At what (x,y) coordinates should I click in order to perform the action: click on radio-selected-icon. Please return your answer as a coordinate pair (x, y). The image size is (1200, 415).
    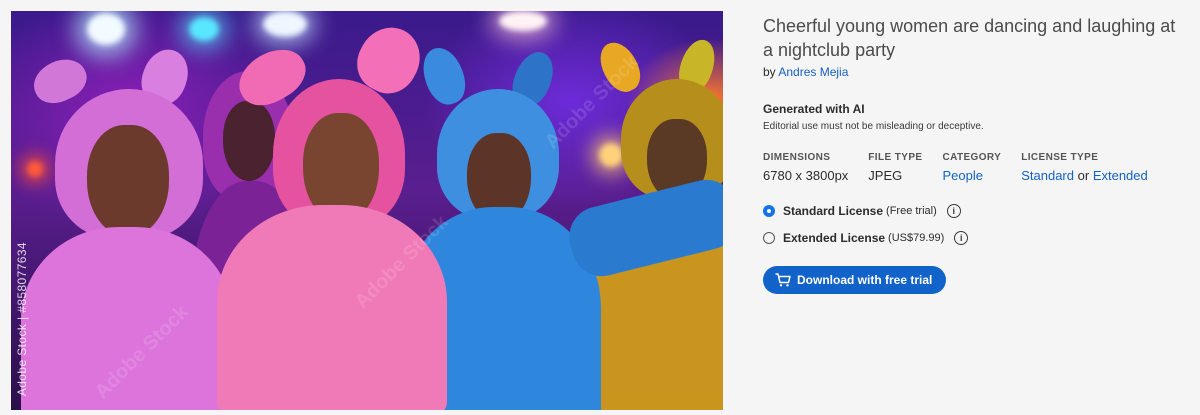
    Looking at the image, I should click on (769, 211).